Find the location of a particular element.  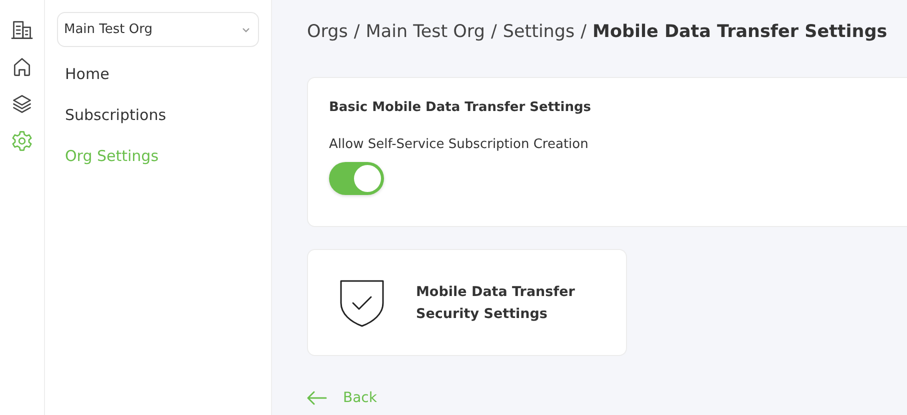

security-settings-card: Mobile Data Transfer Security Settings is located at coordinates (467, 302).